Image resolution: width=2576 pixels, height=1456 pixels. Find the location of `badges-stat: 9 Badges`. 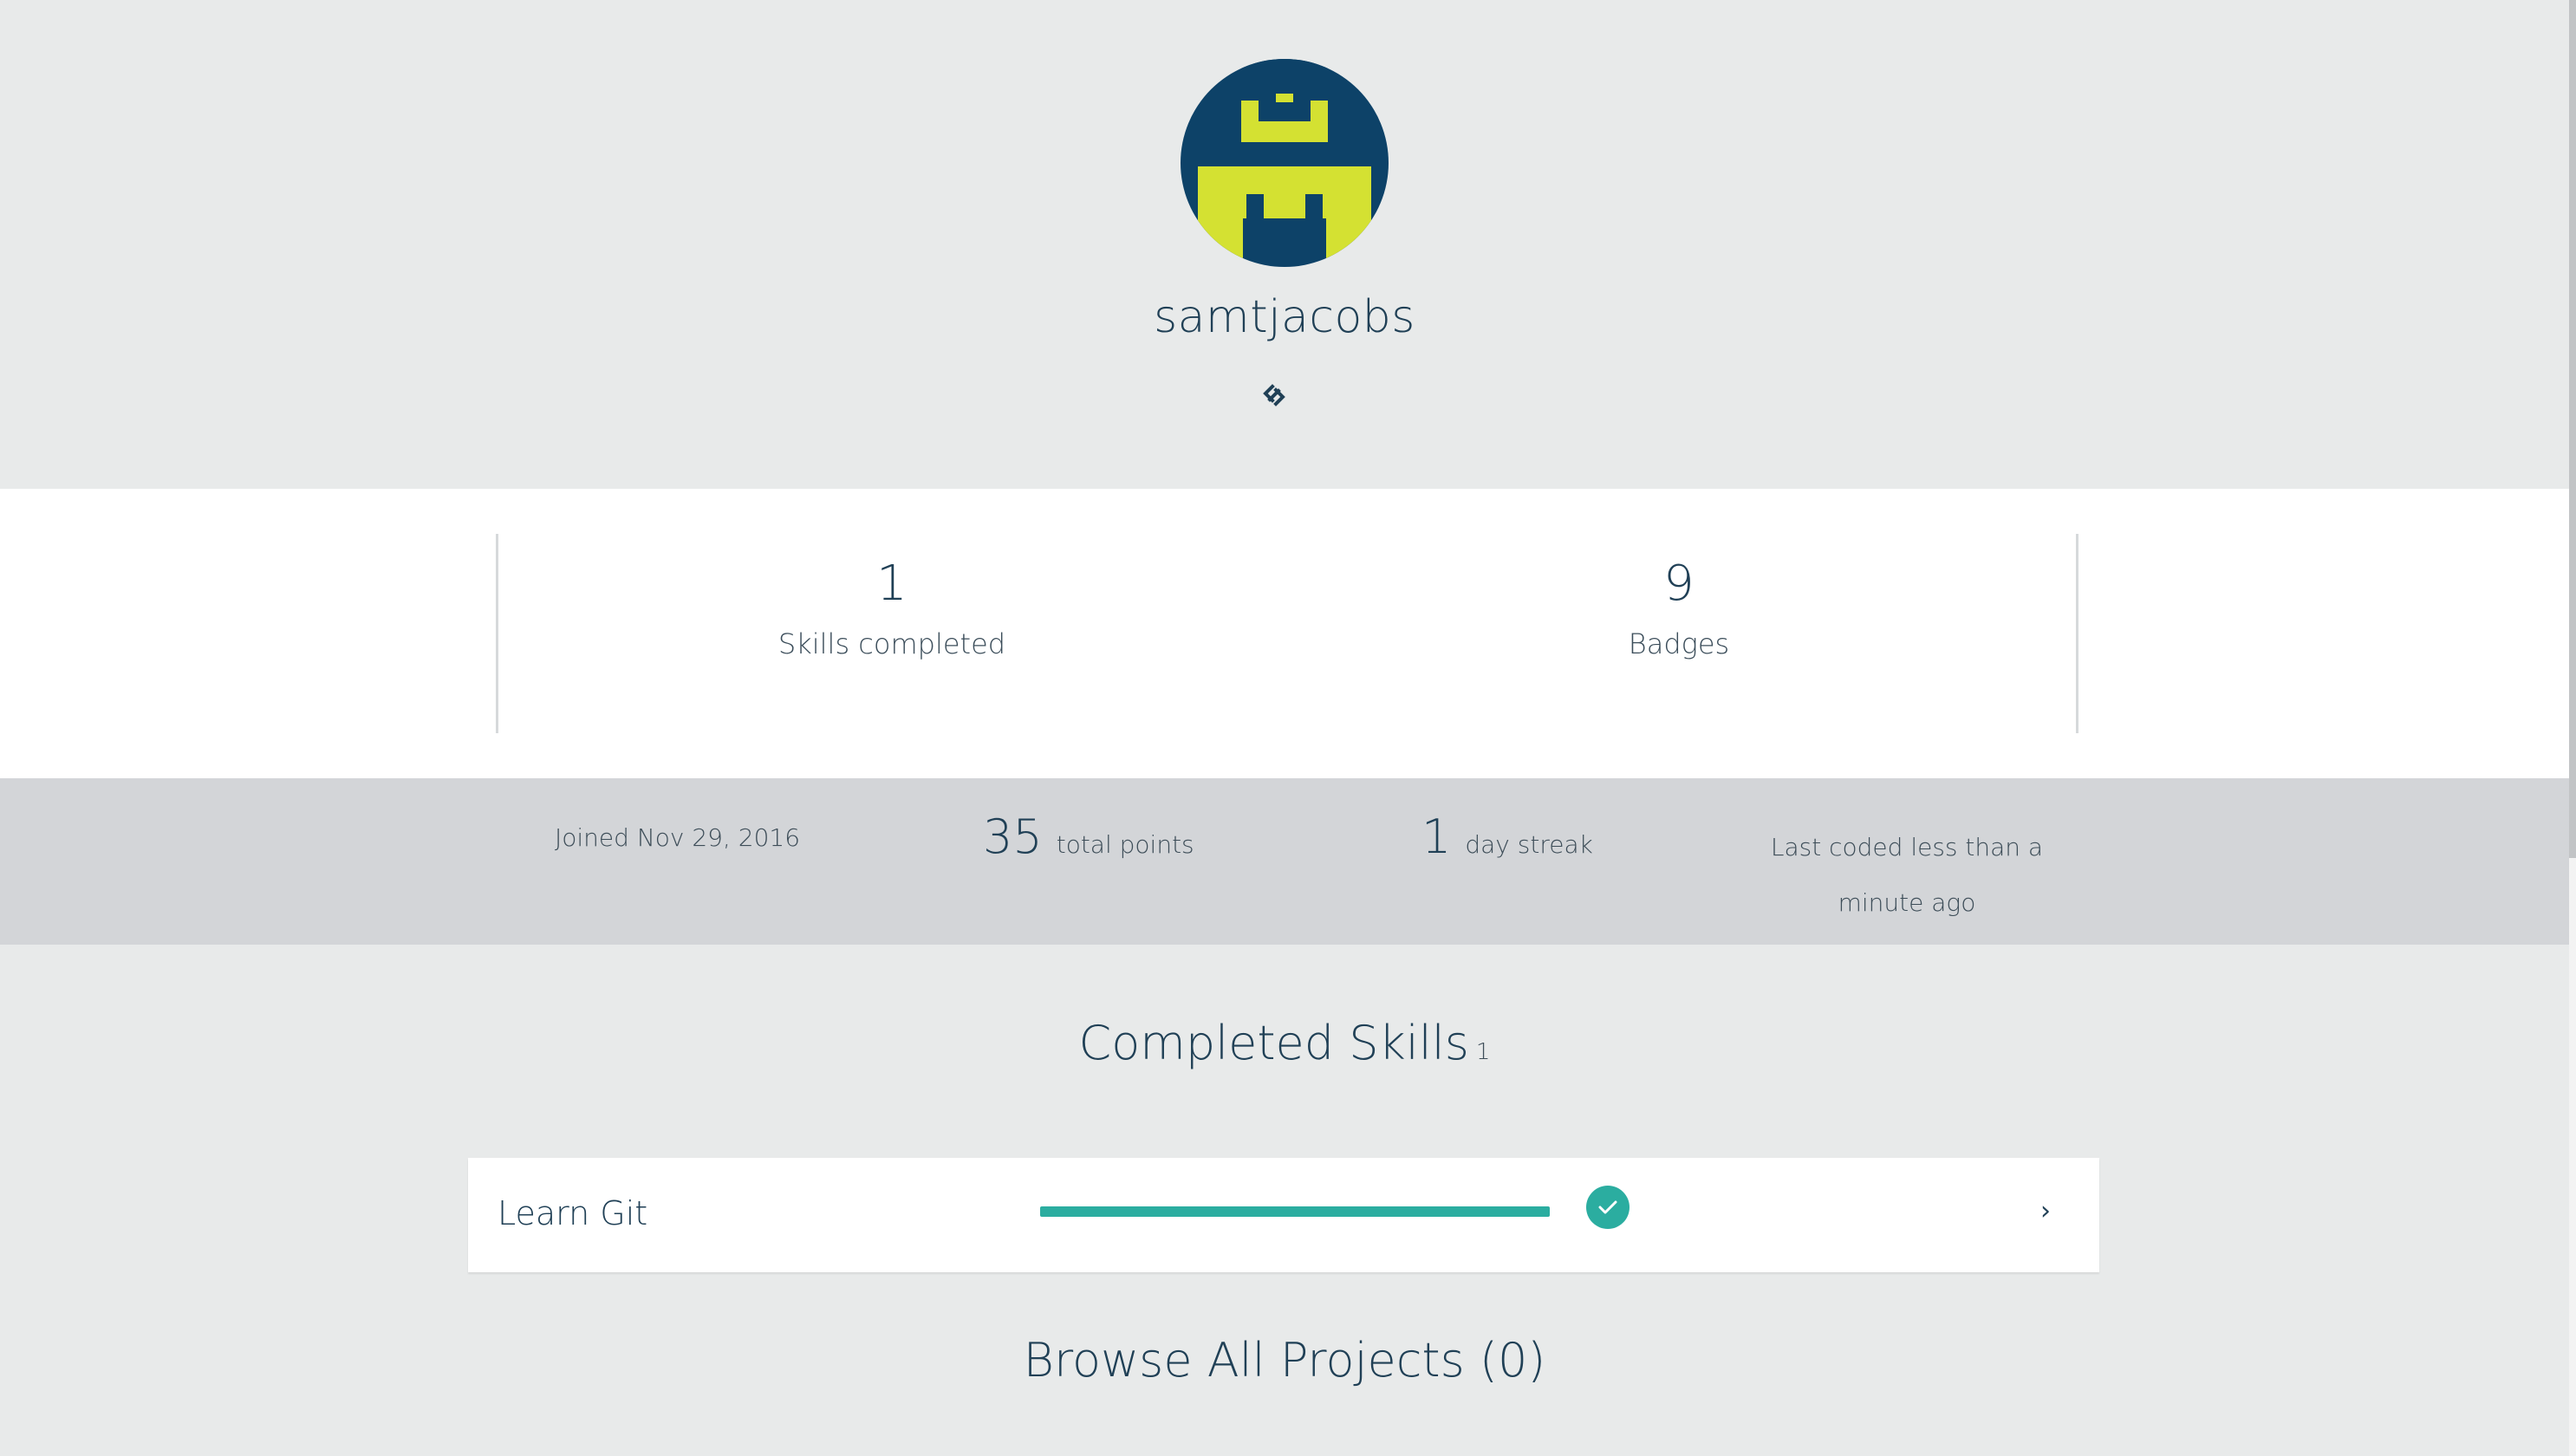

badges-stat: 9 Badges is located at coordinates (1679, 597).